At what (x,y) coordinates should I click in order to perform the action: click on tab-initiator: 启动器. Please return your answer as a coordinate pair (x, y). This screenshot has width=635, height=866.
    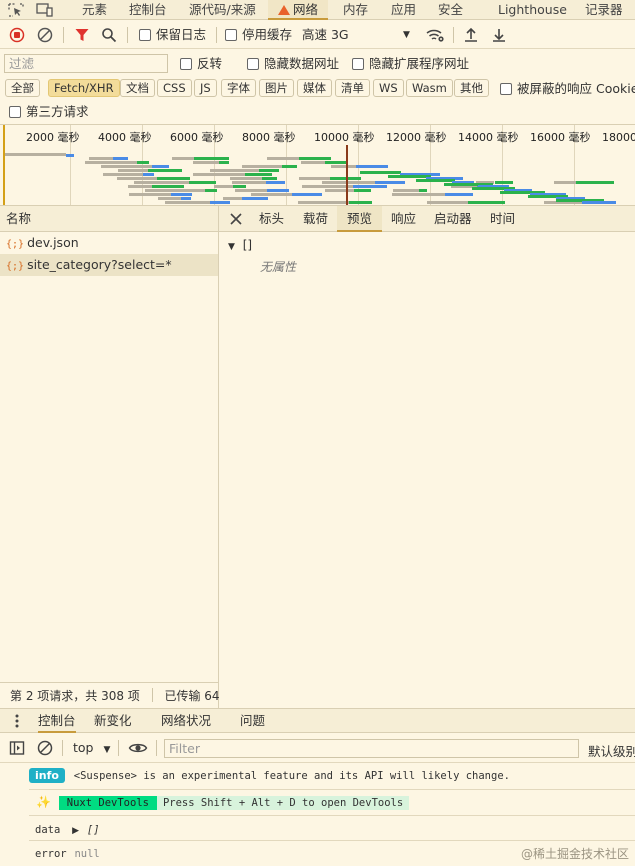
    Looking at the image, I should click on (453, 219).